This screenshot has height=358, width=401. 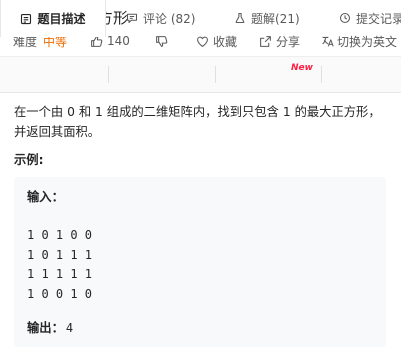 I want to click on tab-submissions: 提交记录, so click(x=370, y=18).